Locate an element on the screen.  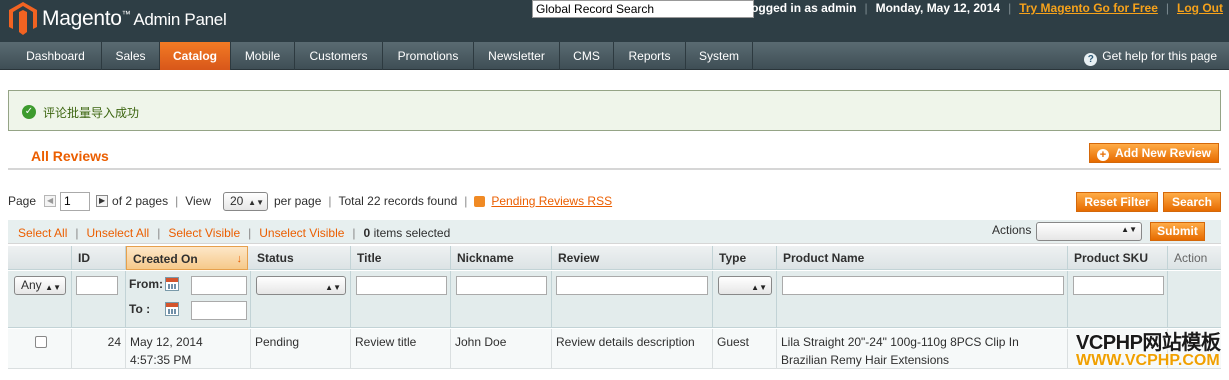
column-product-sku: Product SKU is located at coordinates (1118, 258).